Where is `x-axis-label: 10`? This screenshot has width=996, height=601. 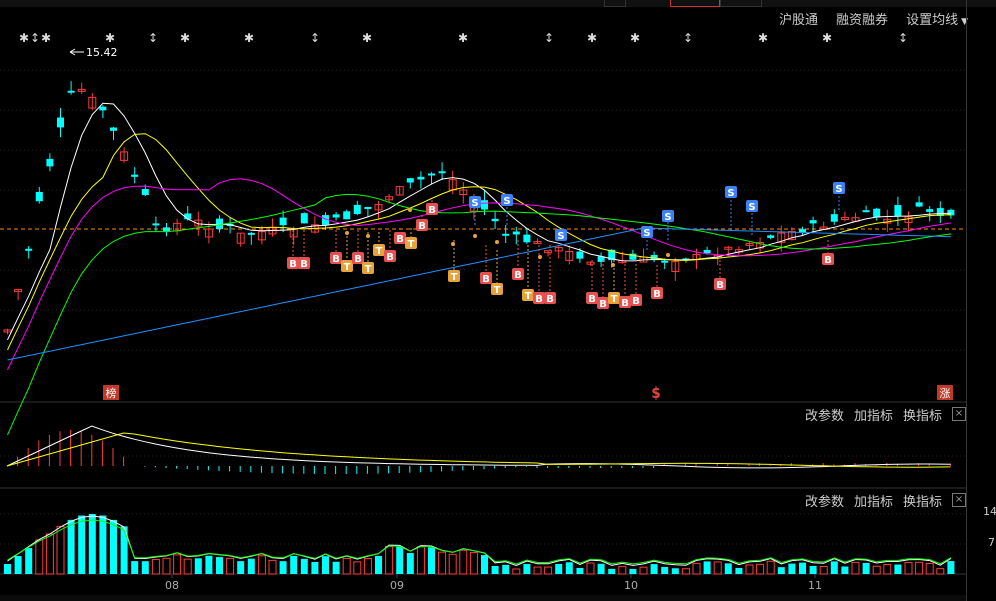
x-axis-label: 10 is located at coordinates (631, 585).